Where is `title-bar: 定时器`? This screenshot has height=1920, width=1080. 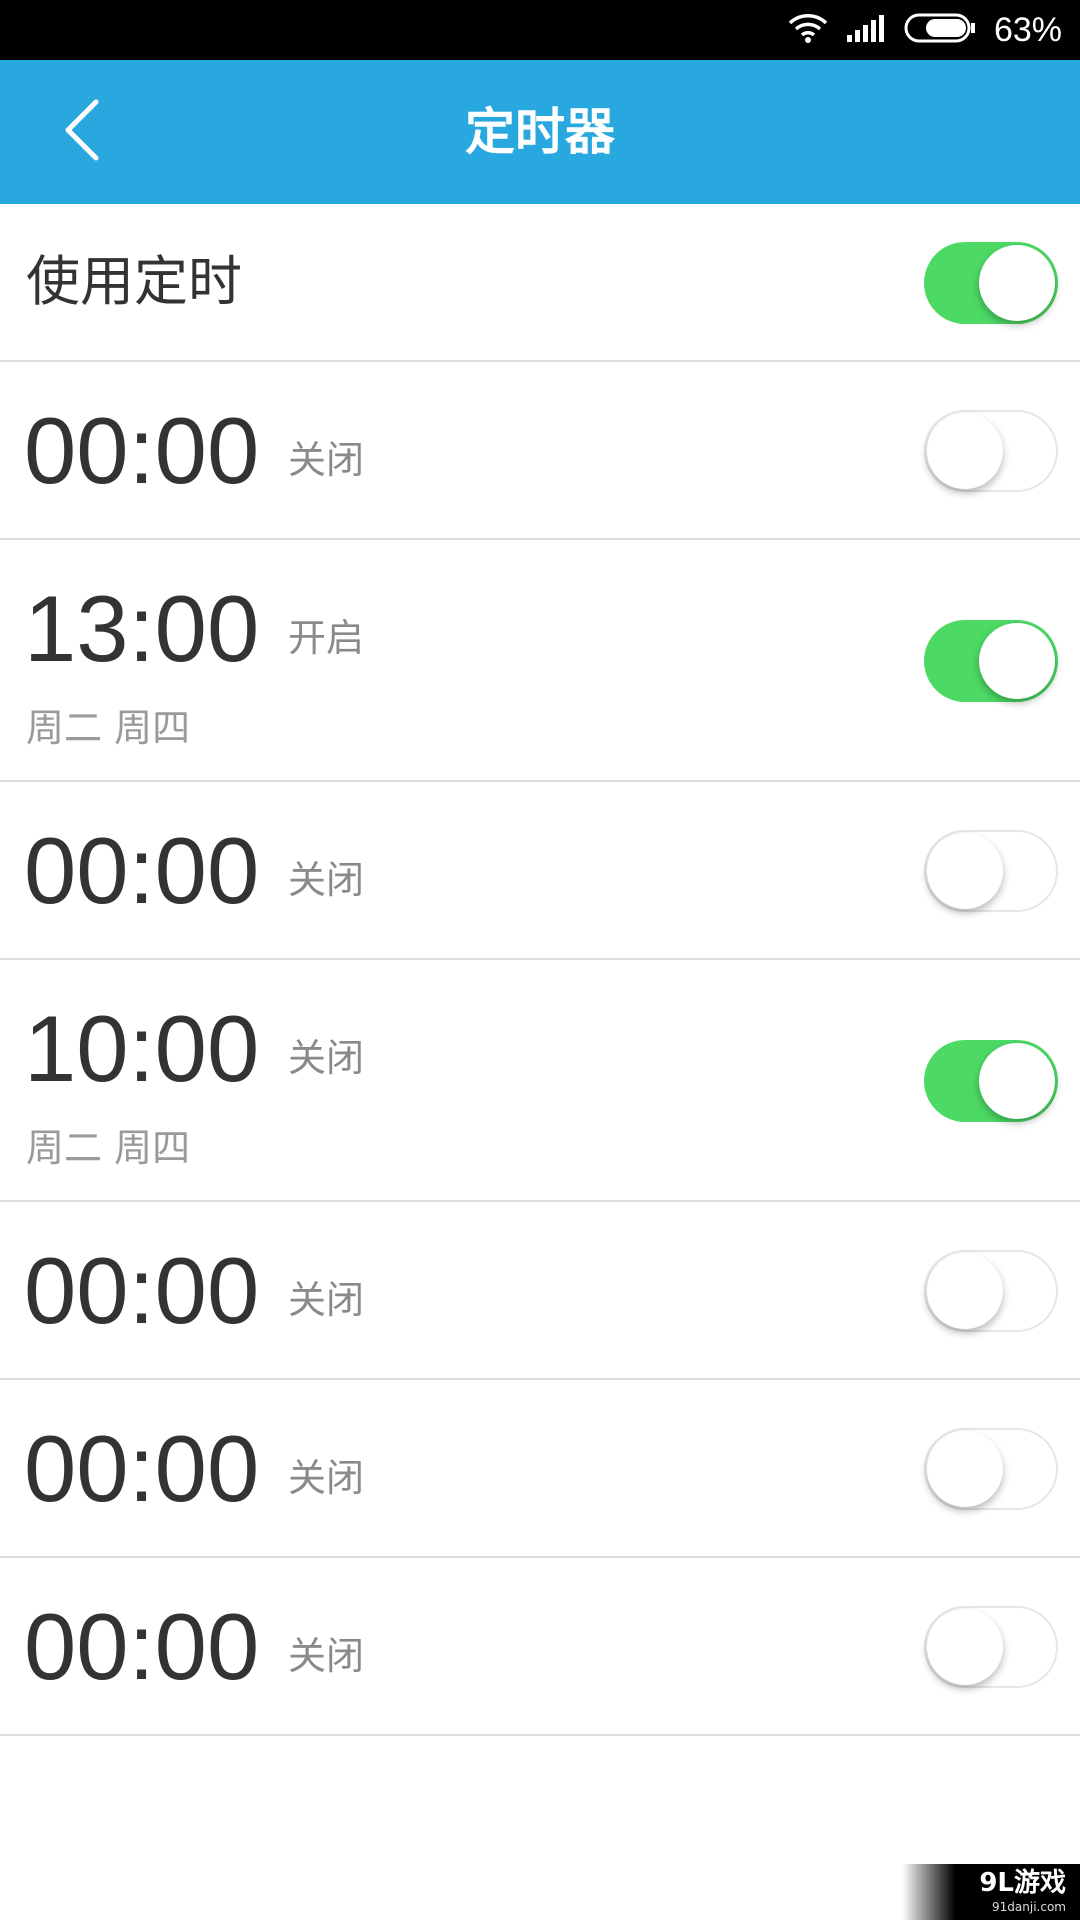 title-bar: 定时器 is located at coordinates (540, 132).